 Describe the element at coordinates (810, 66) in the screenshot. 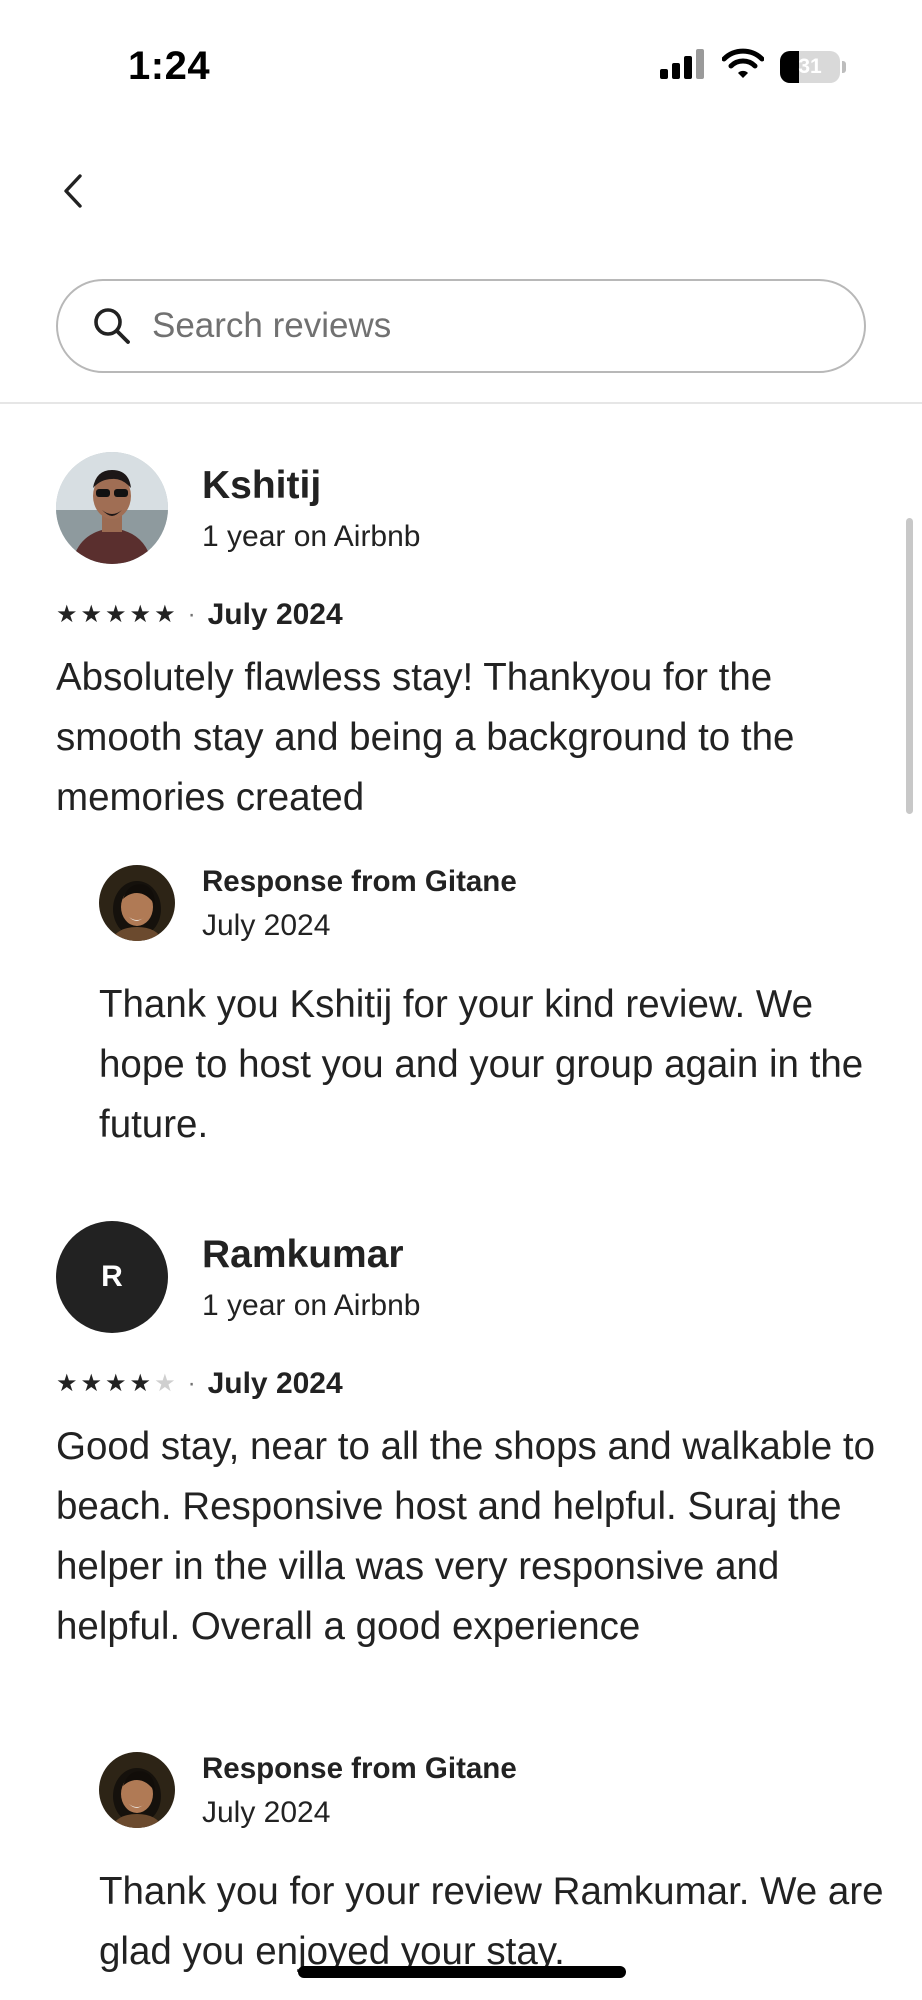

I see `battery-level: 31` at that location.